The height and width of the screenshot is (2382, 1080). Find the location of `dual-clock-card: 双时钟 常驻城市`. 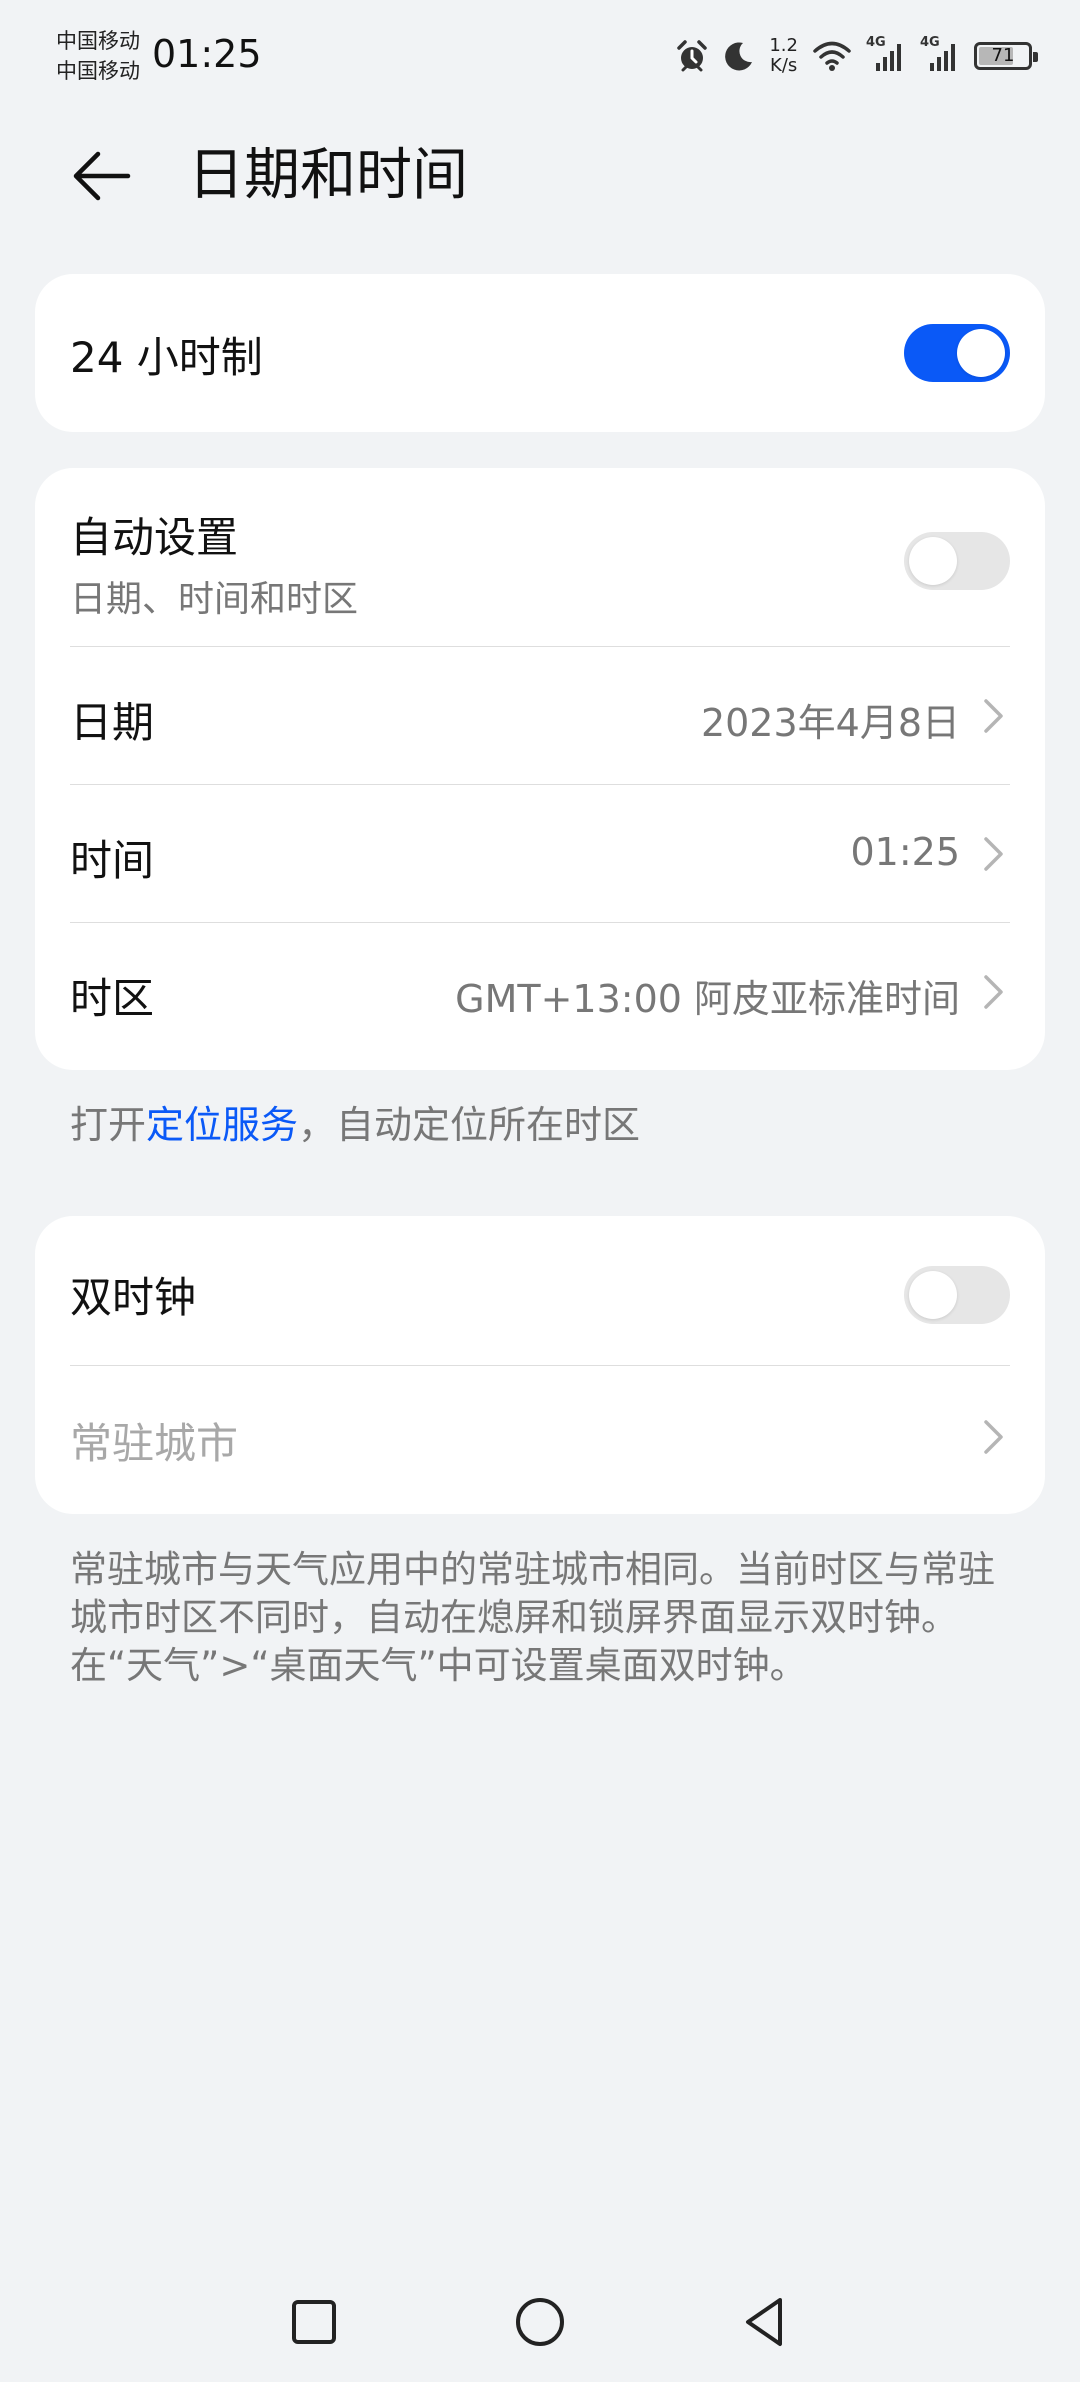

dual-clock-card: 双时钟 常驻城市 is located at coordinates (540, 1365).